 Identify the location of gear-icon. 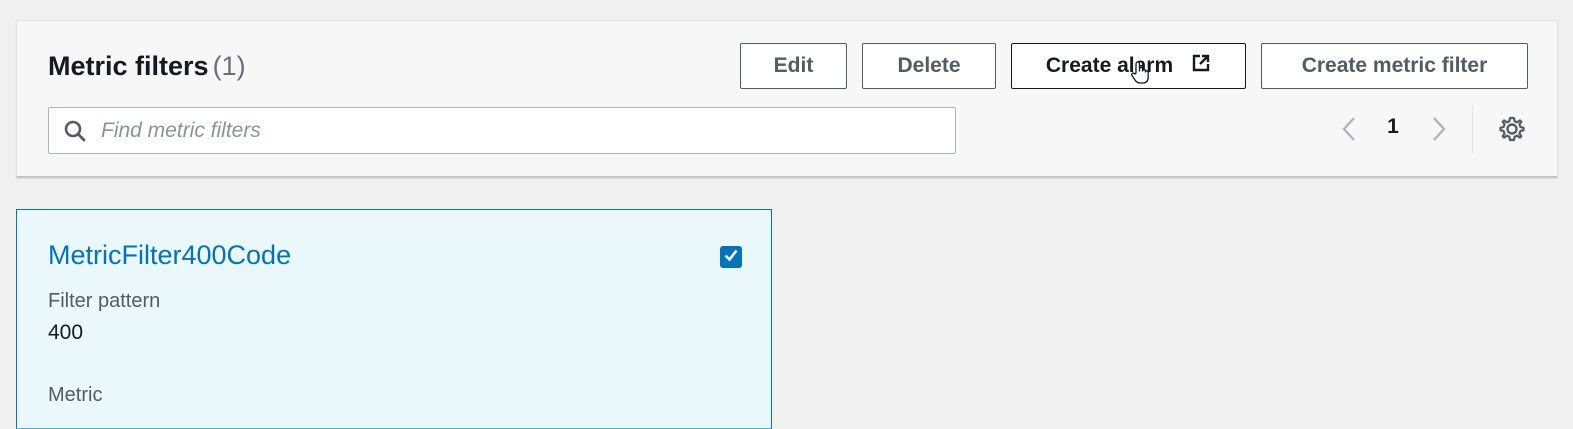
(1512, 131).